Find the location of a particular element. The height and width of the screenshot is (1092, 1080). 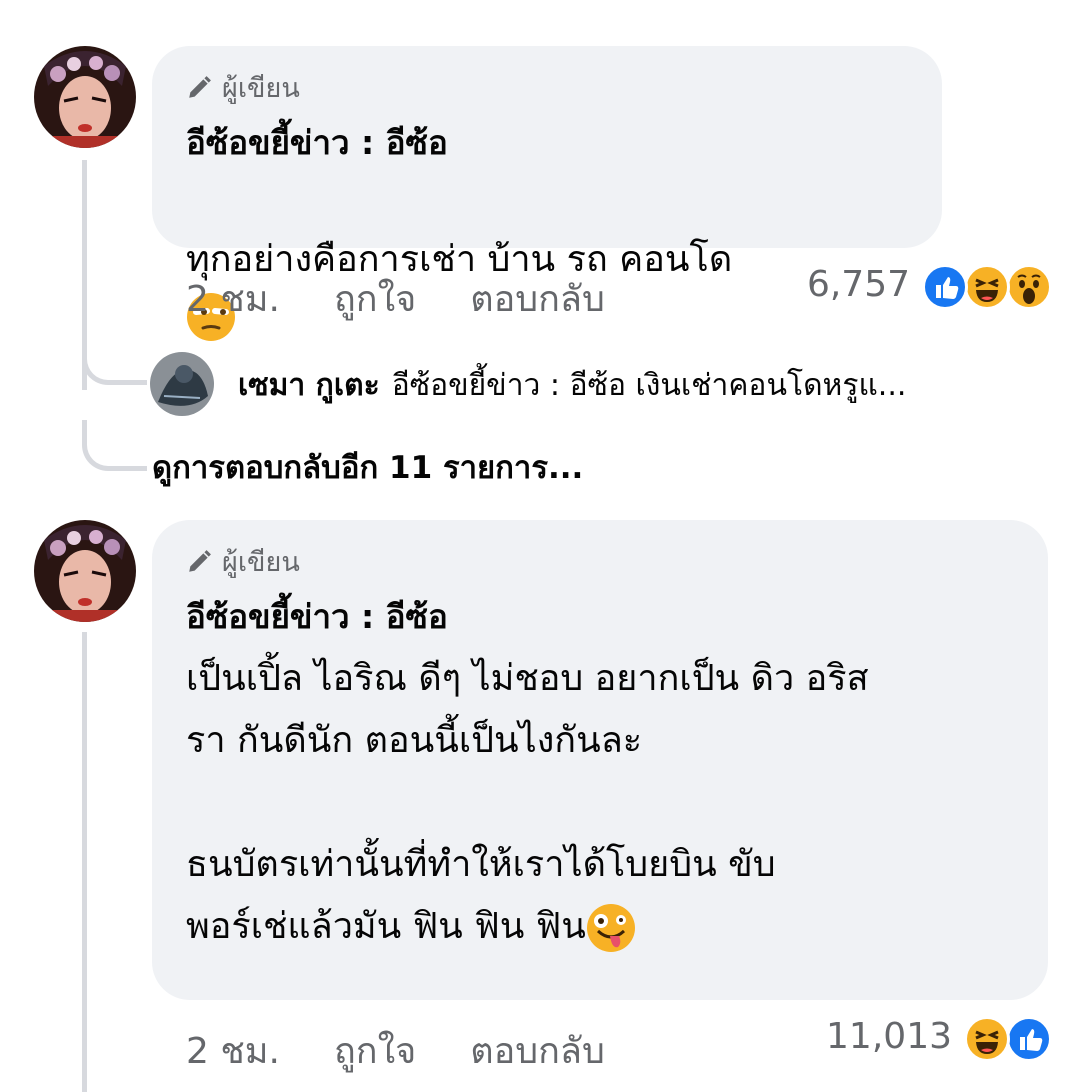

thread-elbow-reply is located at coordinates (114, 357).